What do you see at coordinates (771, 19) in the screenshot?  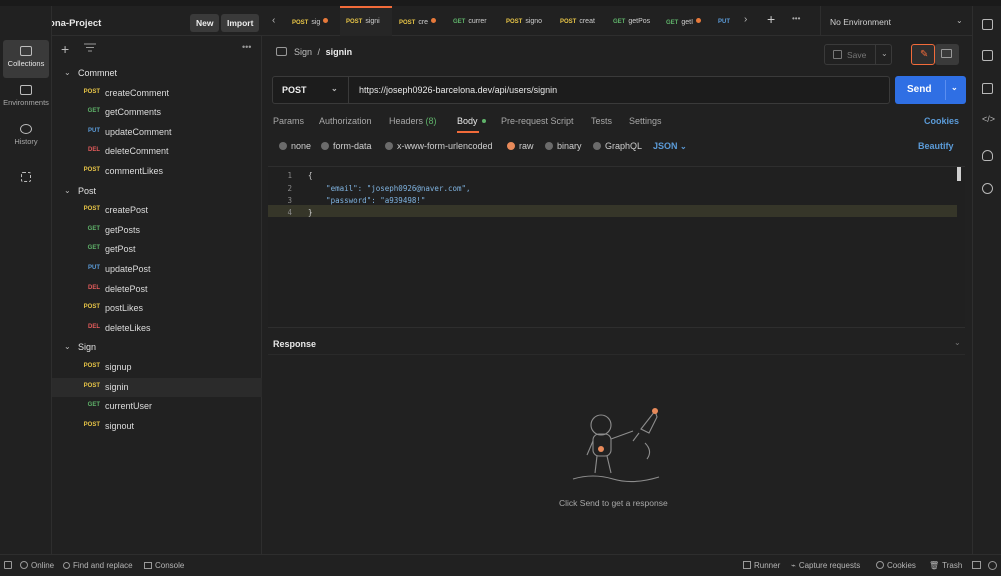 I see `new-tab-icon: +` at bounding box center [771, 19].